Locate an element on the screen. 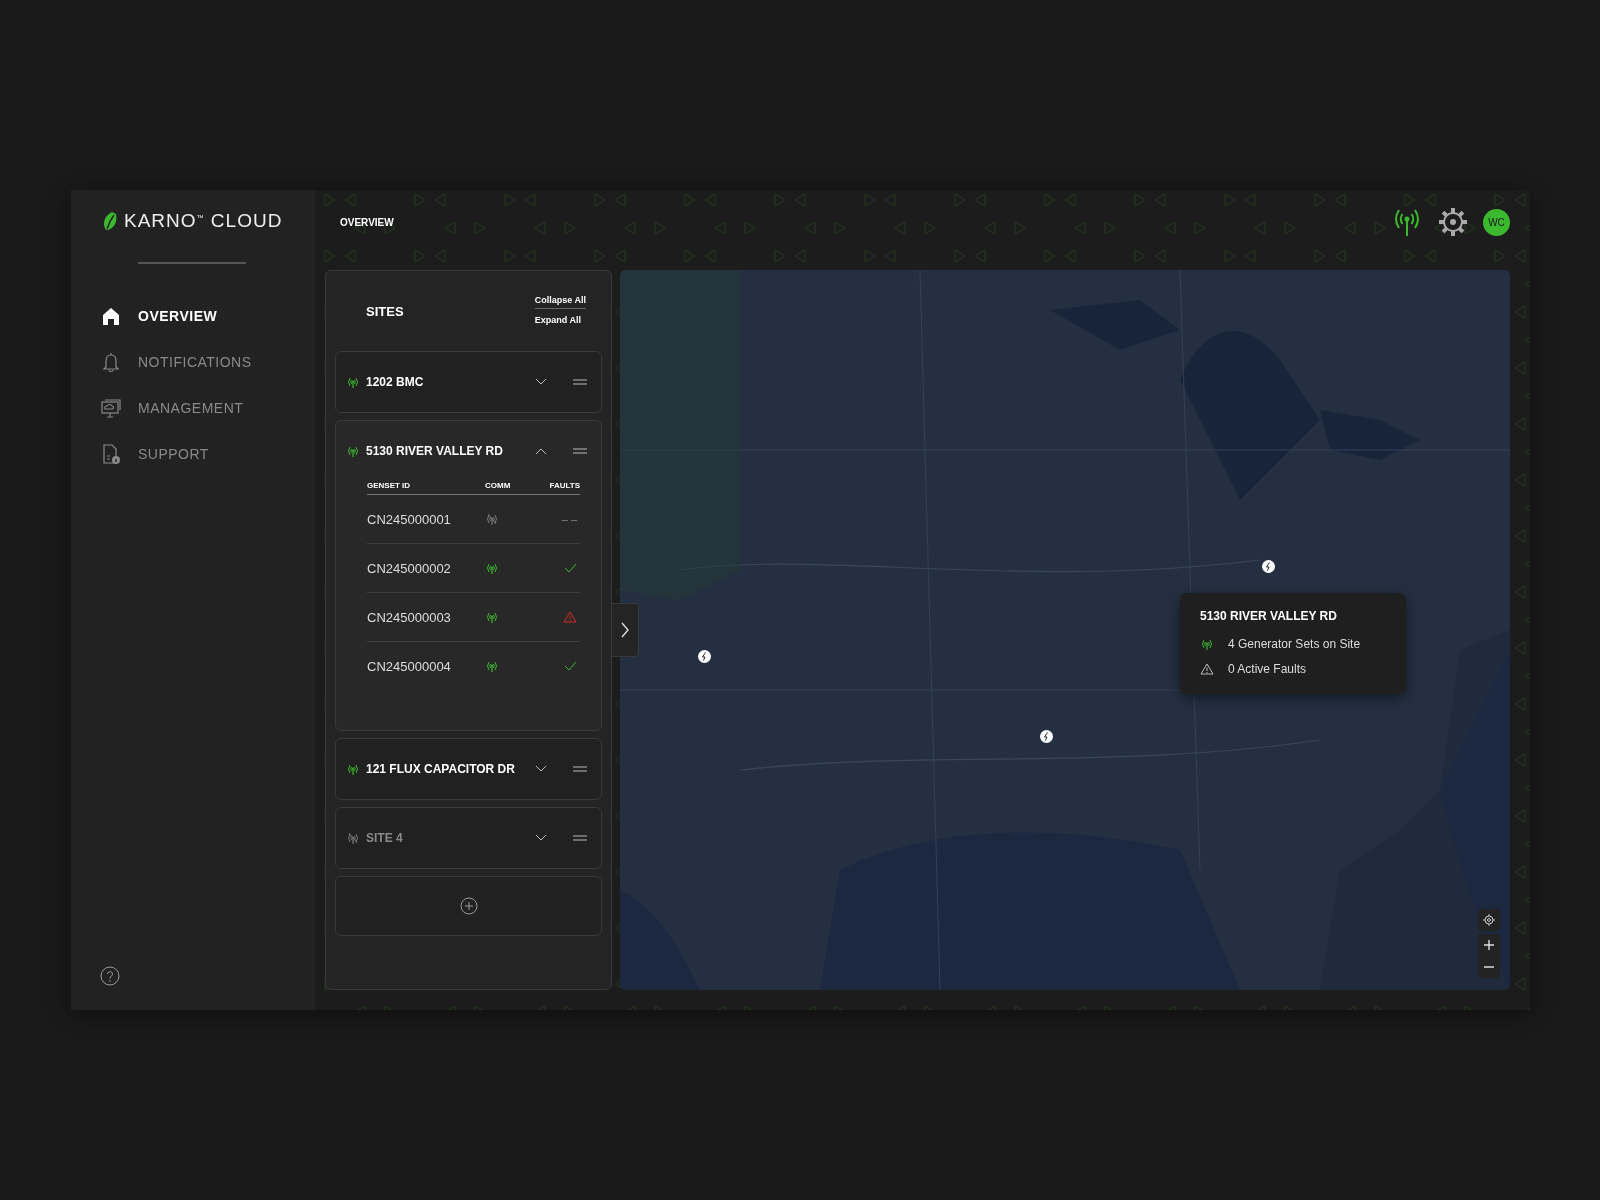  add-icon is located at coordinates (468, 906).